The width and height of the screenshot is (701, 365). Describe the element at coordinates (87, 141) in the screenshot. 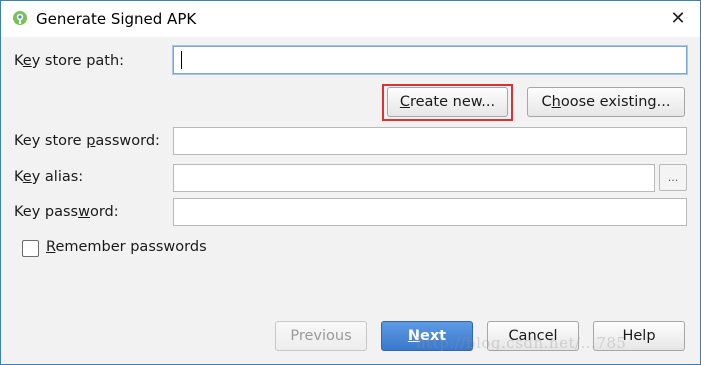

I see `key-store-password-label: Key store password:` at that location.